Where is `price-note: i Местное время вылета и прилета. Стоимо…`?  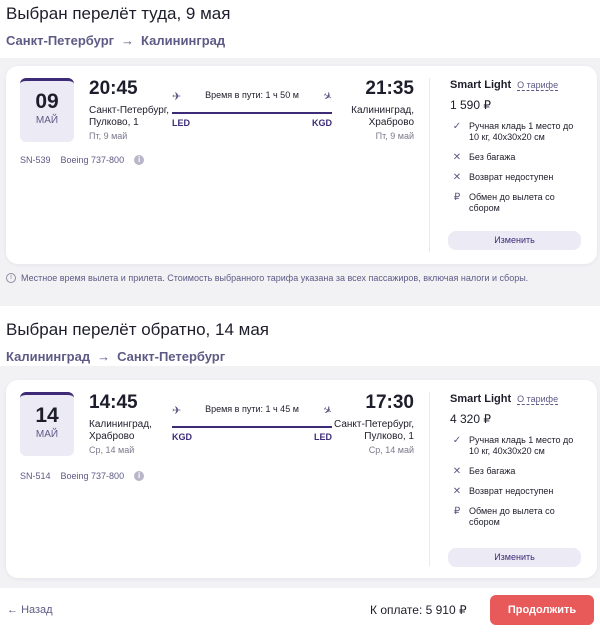
price-note: i Местное время вылета и прилета. Стоимо… is located at coordinates (267, 278).